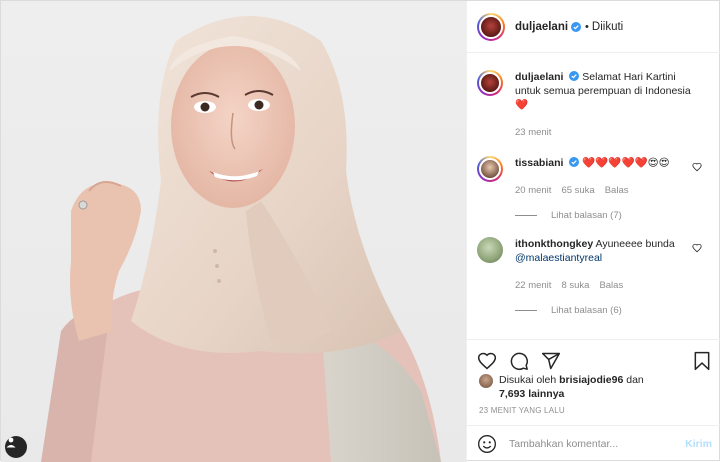 This screenshot has height=462, width=720. I want to click on caption-avatar, so click(490, 83).